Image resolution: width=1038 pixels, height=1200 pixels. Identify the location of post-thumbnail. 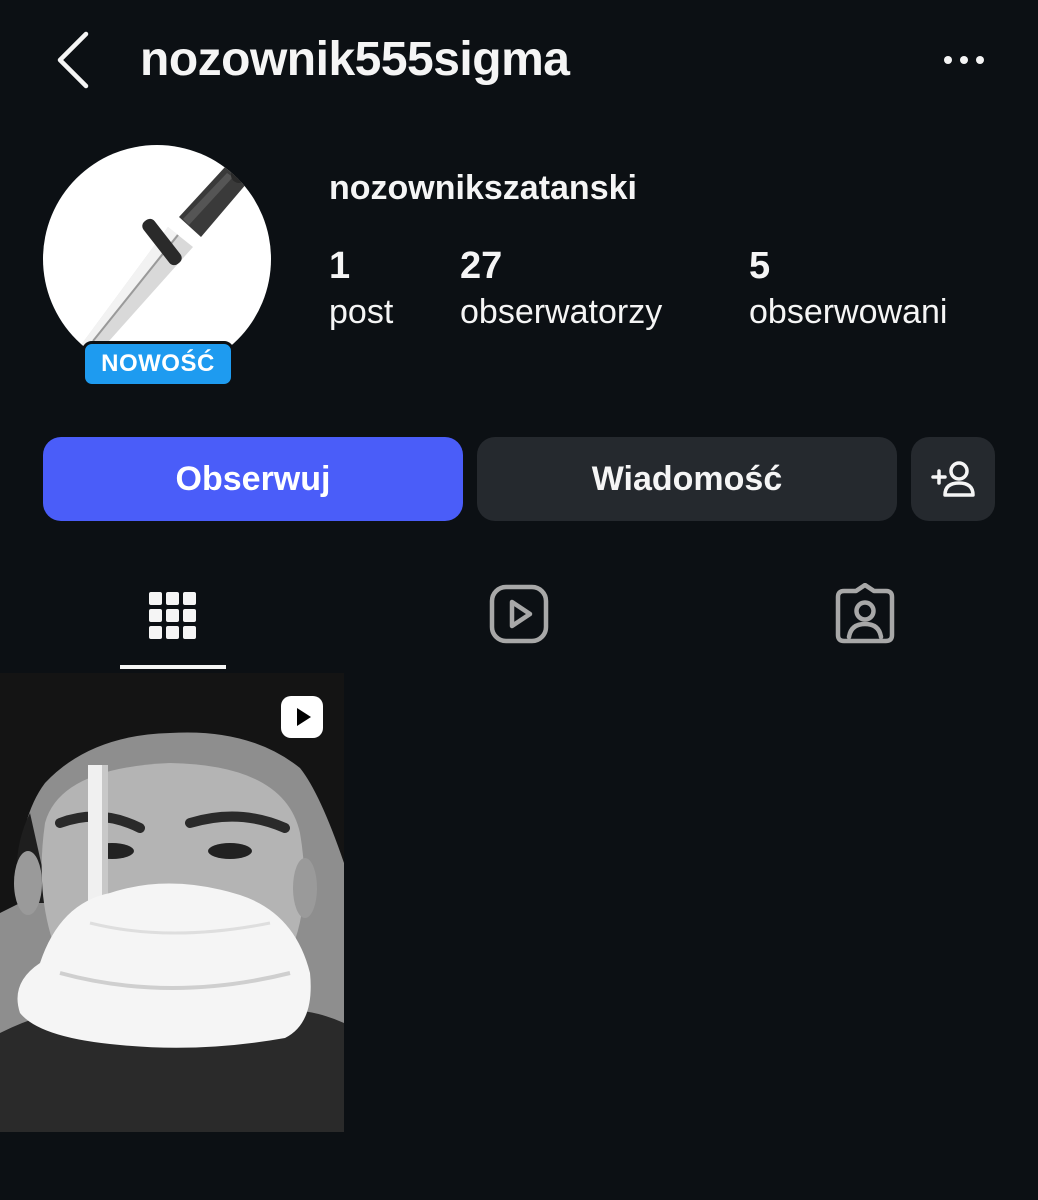
(172, 902).